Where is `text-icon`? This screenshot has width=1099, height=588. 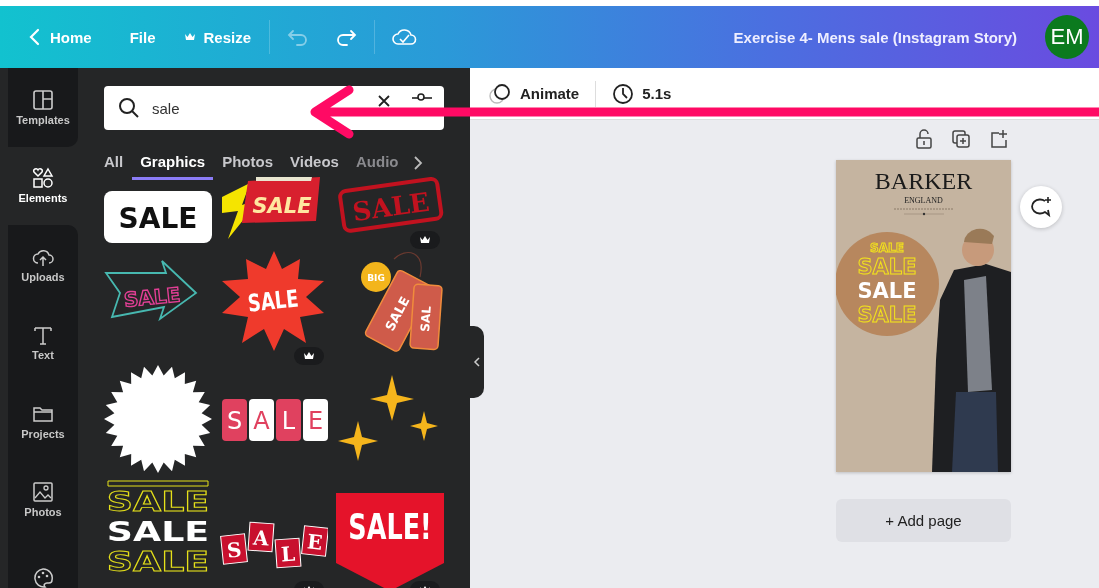
text-icon is located at coordinates (43, 335).